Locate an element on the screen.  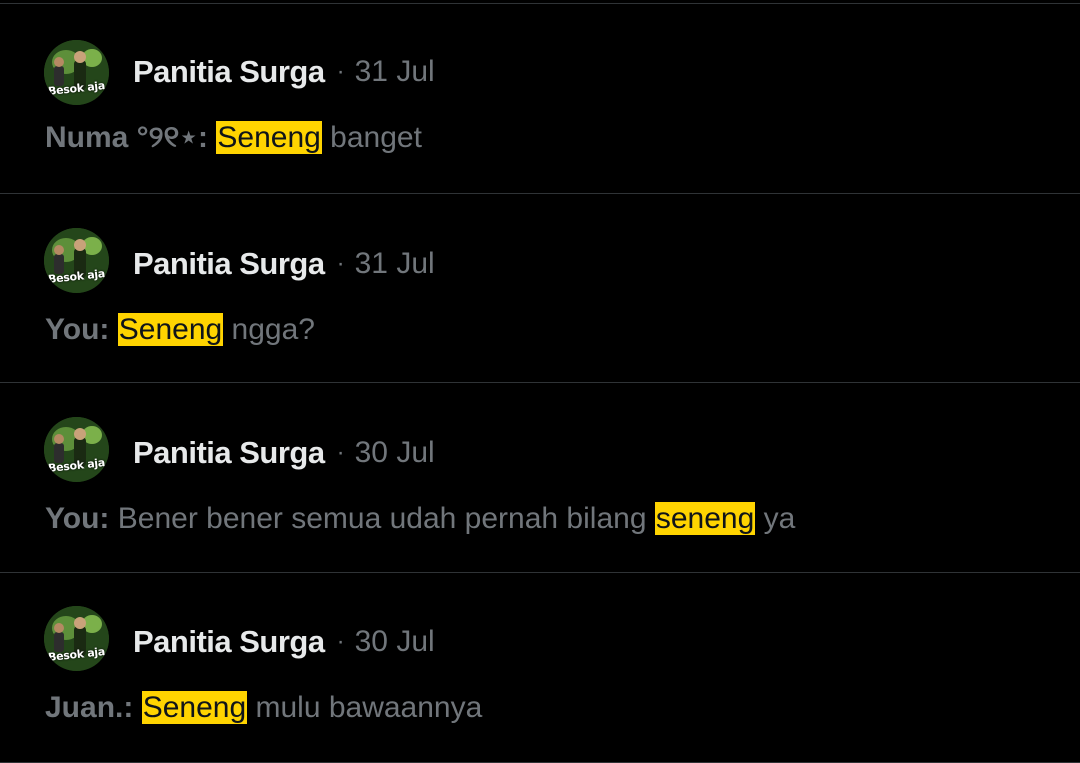
message-sender: Numa °୨୧⋆: is located at coordinates (127, 137).